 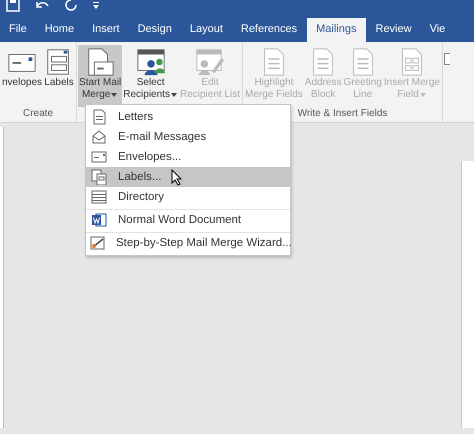 What do you see at coordinates (99, 197) in the screenshot?
I see `list-icon` at bounding box center [99, 197].